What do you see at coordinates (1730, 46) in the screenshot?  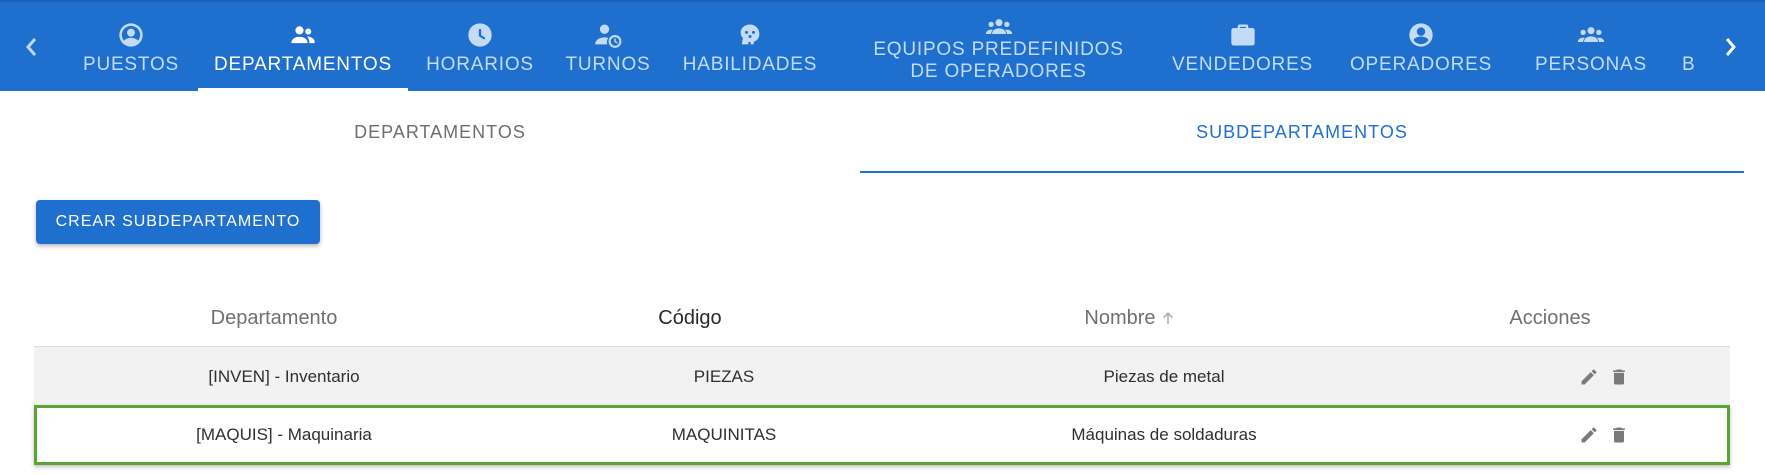 I see `chevron-right-icon` at bounding box center [1730, 46].